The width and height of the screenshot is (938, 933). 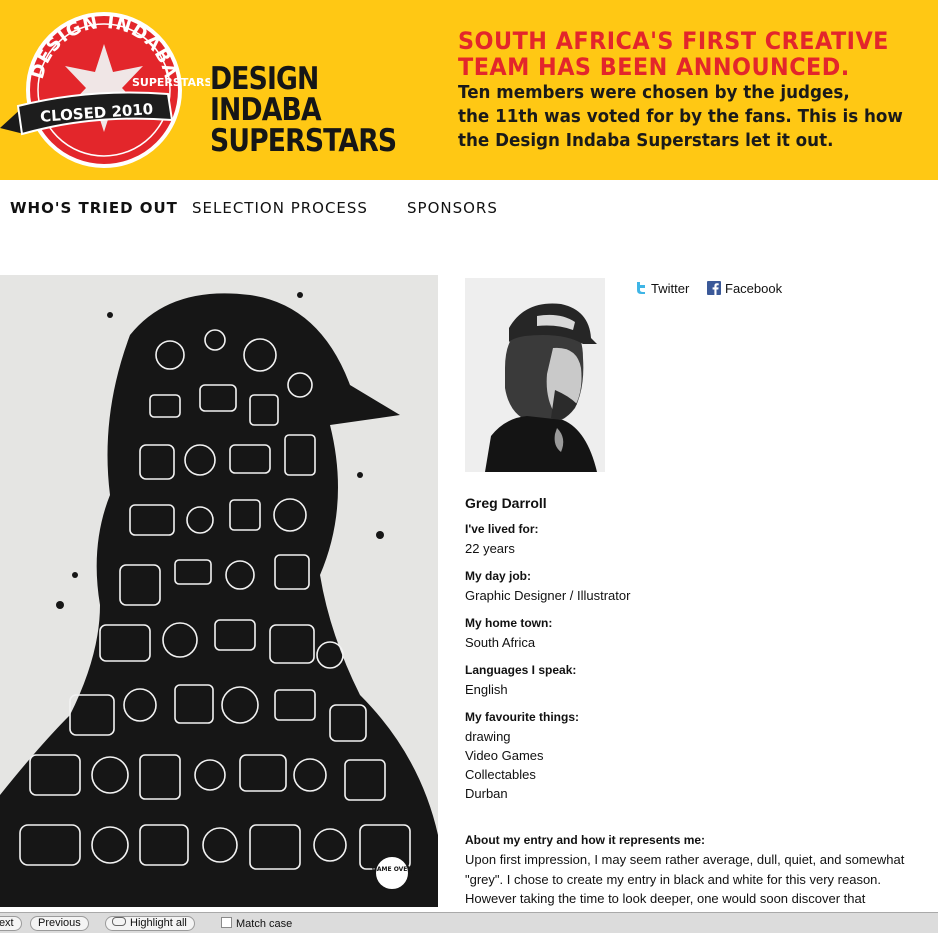 I want to click on field-languages: Languages I speak: English, so click(x=685, y=680).